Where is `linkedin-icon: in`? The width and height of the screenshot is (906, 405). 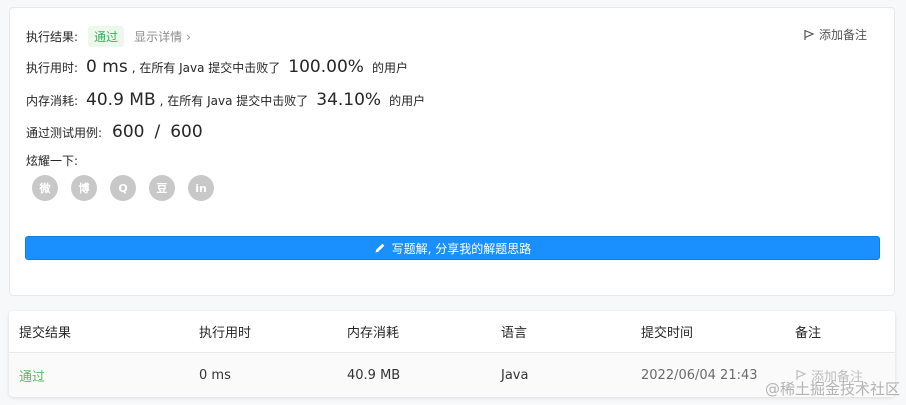
linkedin-icon: in is located at coordinates (201, 188).